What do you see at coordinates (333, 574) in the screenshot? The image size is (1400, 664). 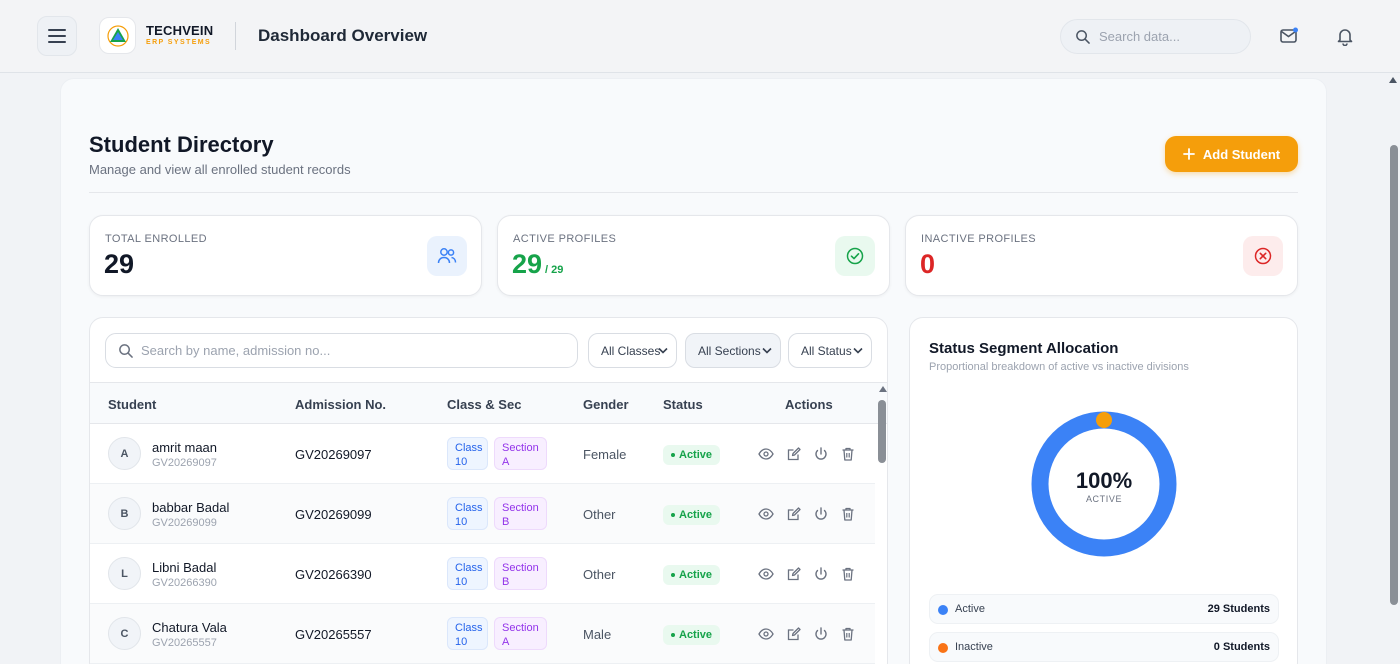 I see `admission-number: GV20266390` at bounding box center [333, 574].